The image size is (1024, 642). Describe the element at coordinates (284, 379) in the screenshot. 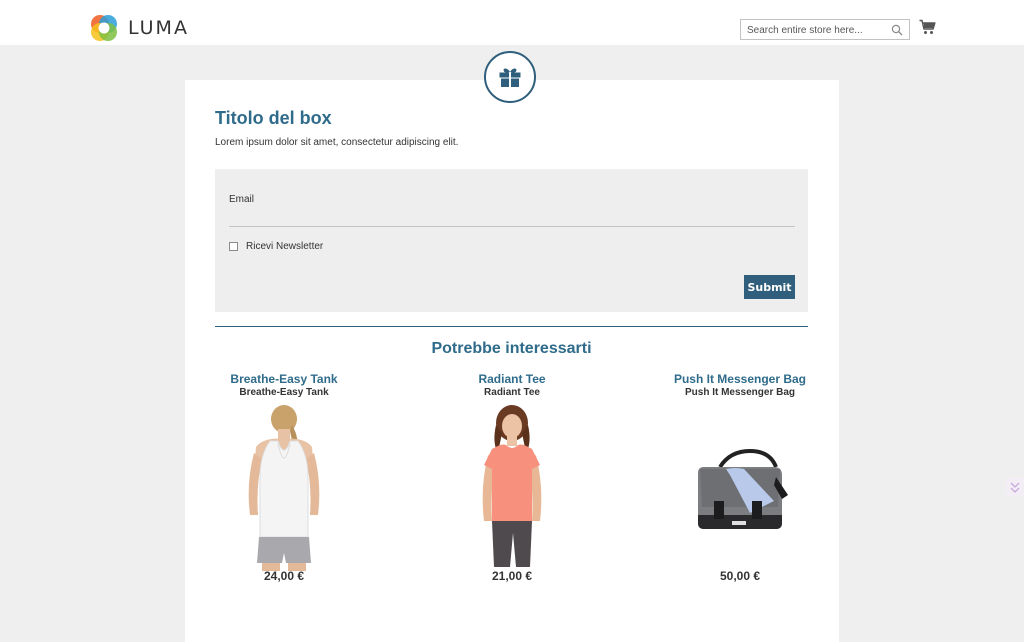

I see `product-title: Breathe-Easy Tank` at that location.